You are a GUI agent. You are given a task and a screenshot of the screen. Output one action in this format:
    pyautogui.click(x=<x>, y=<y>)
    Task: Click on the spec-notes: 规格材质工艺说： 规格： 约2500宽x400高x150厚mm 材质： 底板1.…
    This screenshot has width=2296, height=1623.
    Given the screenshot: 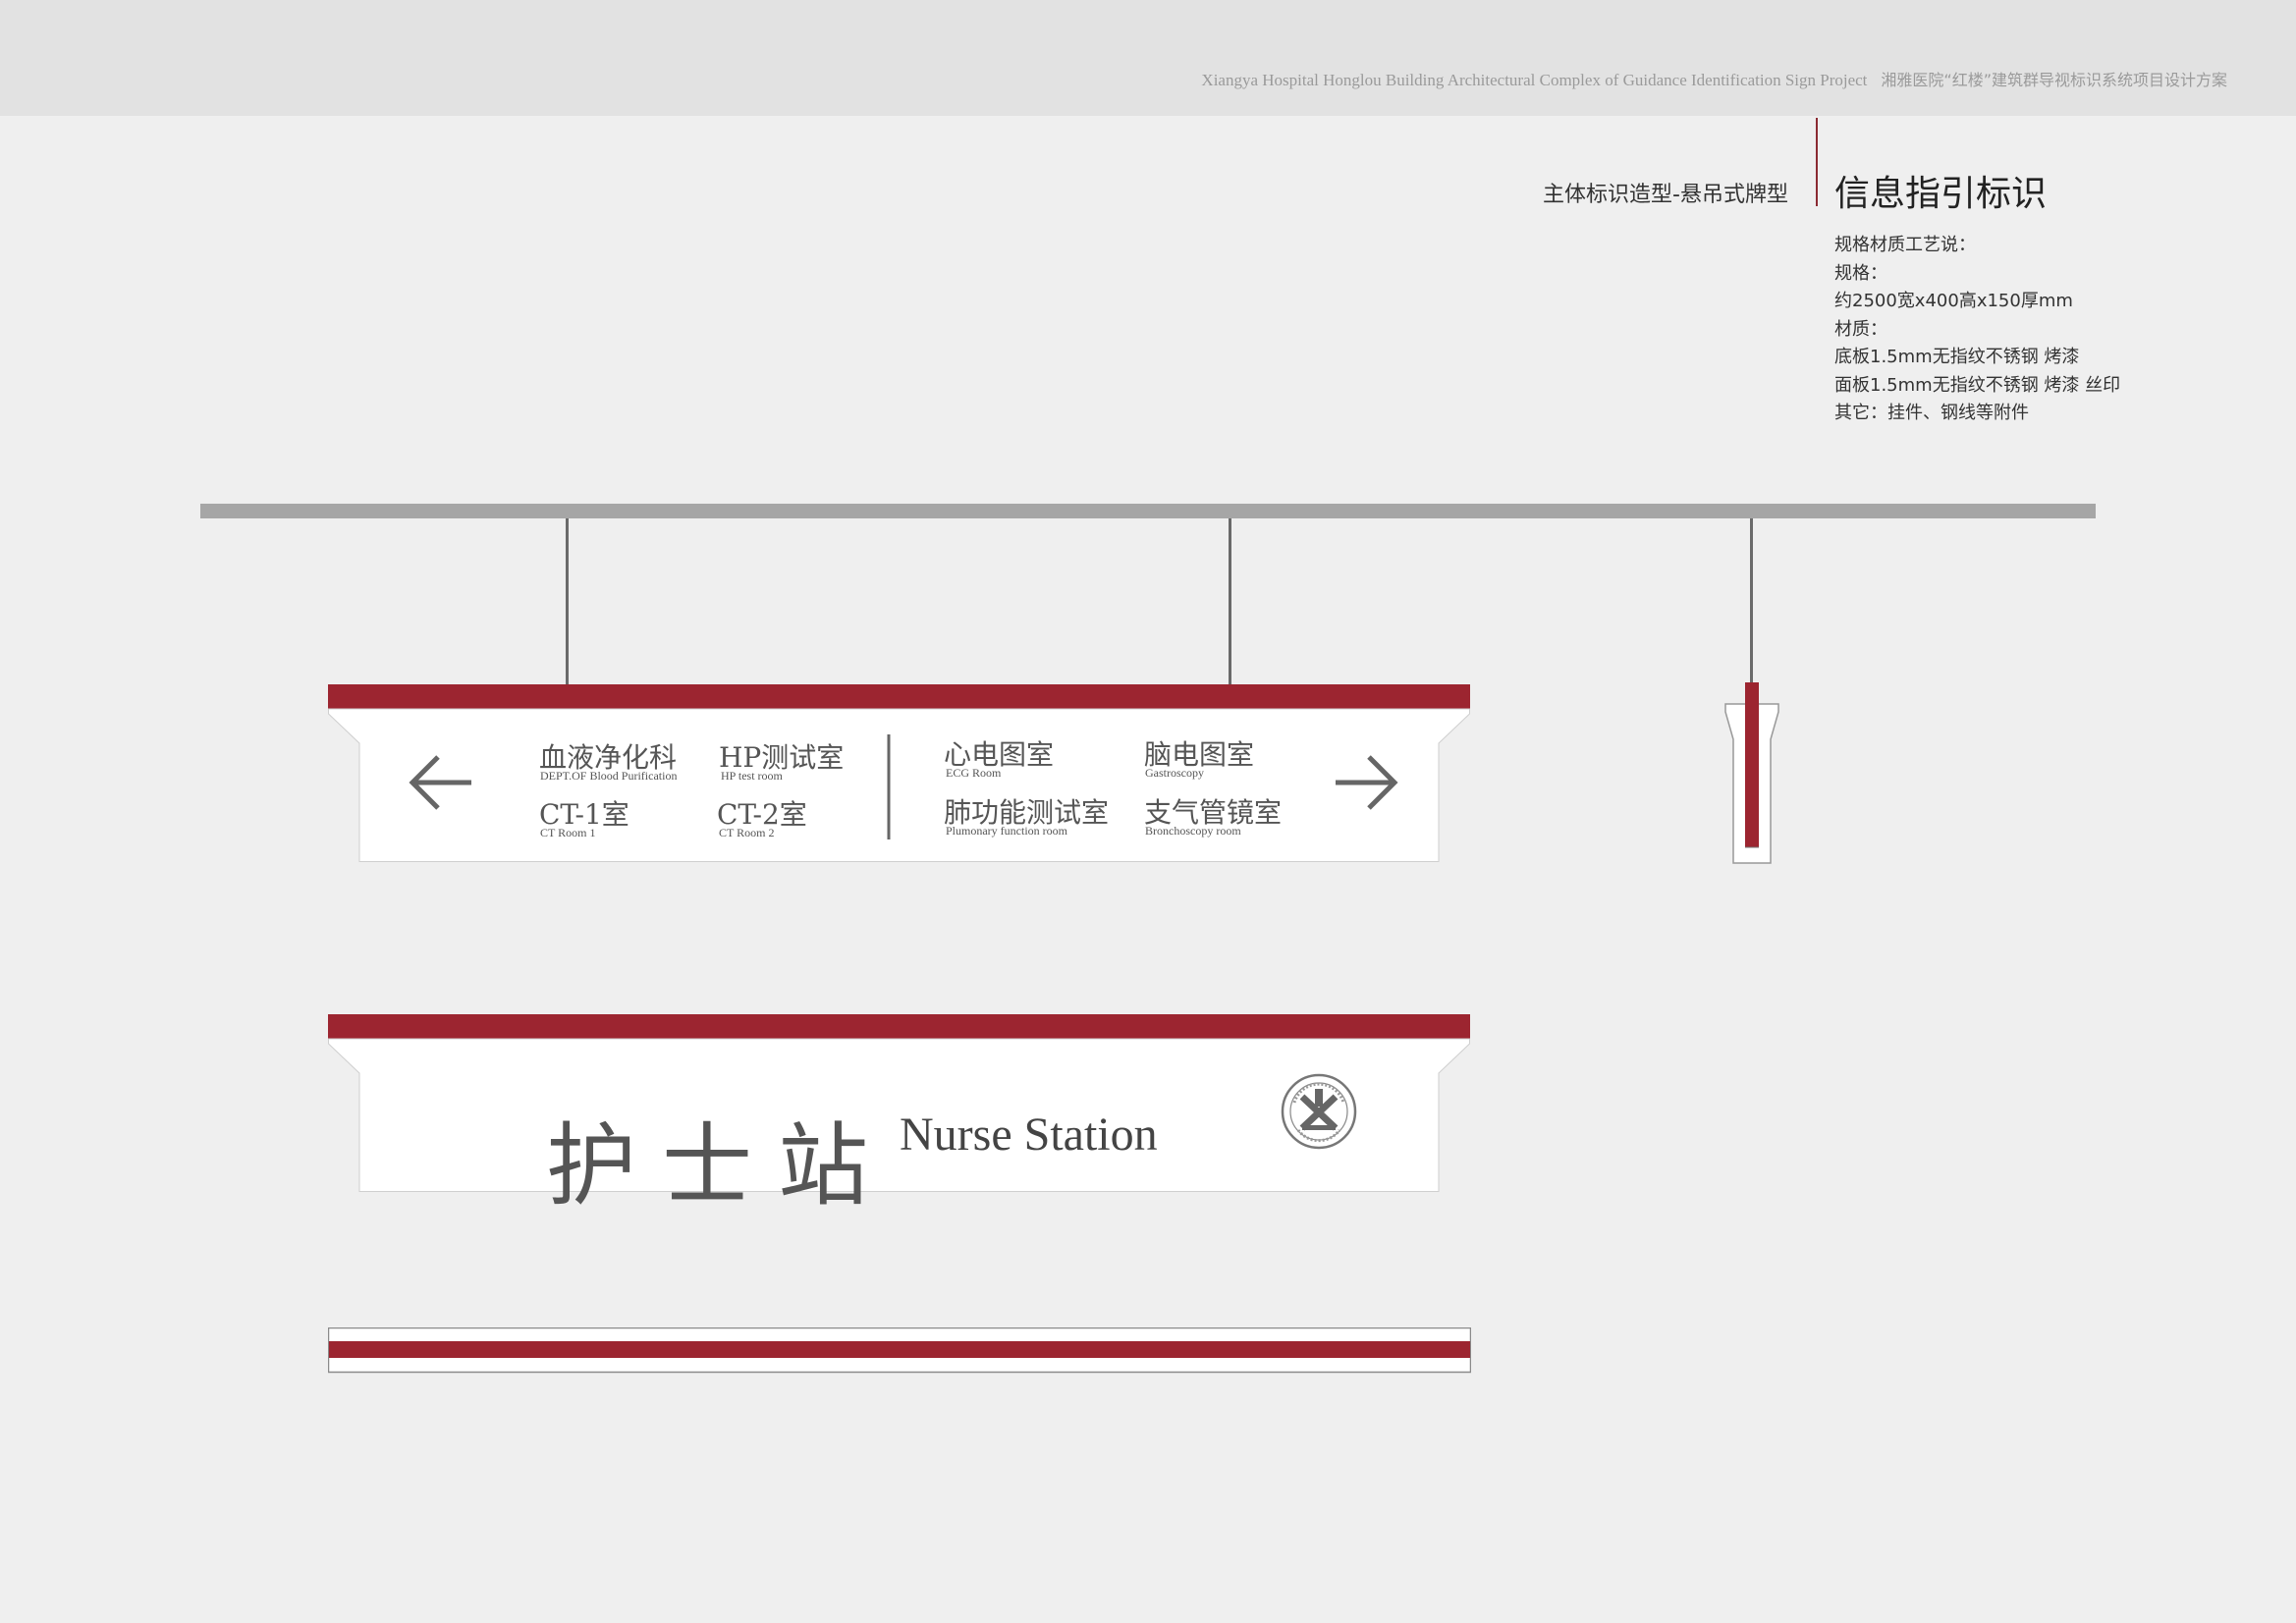 What is the action you would take?
    pyautogui.click(x=1977, y=330)
    